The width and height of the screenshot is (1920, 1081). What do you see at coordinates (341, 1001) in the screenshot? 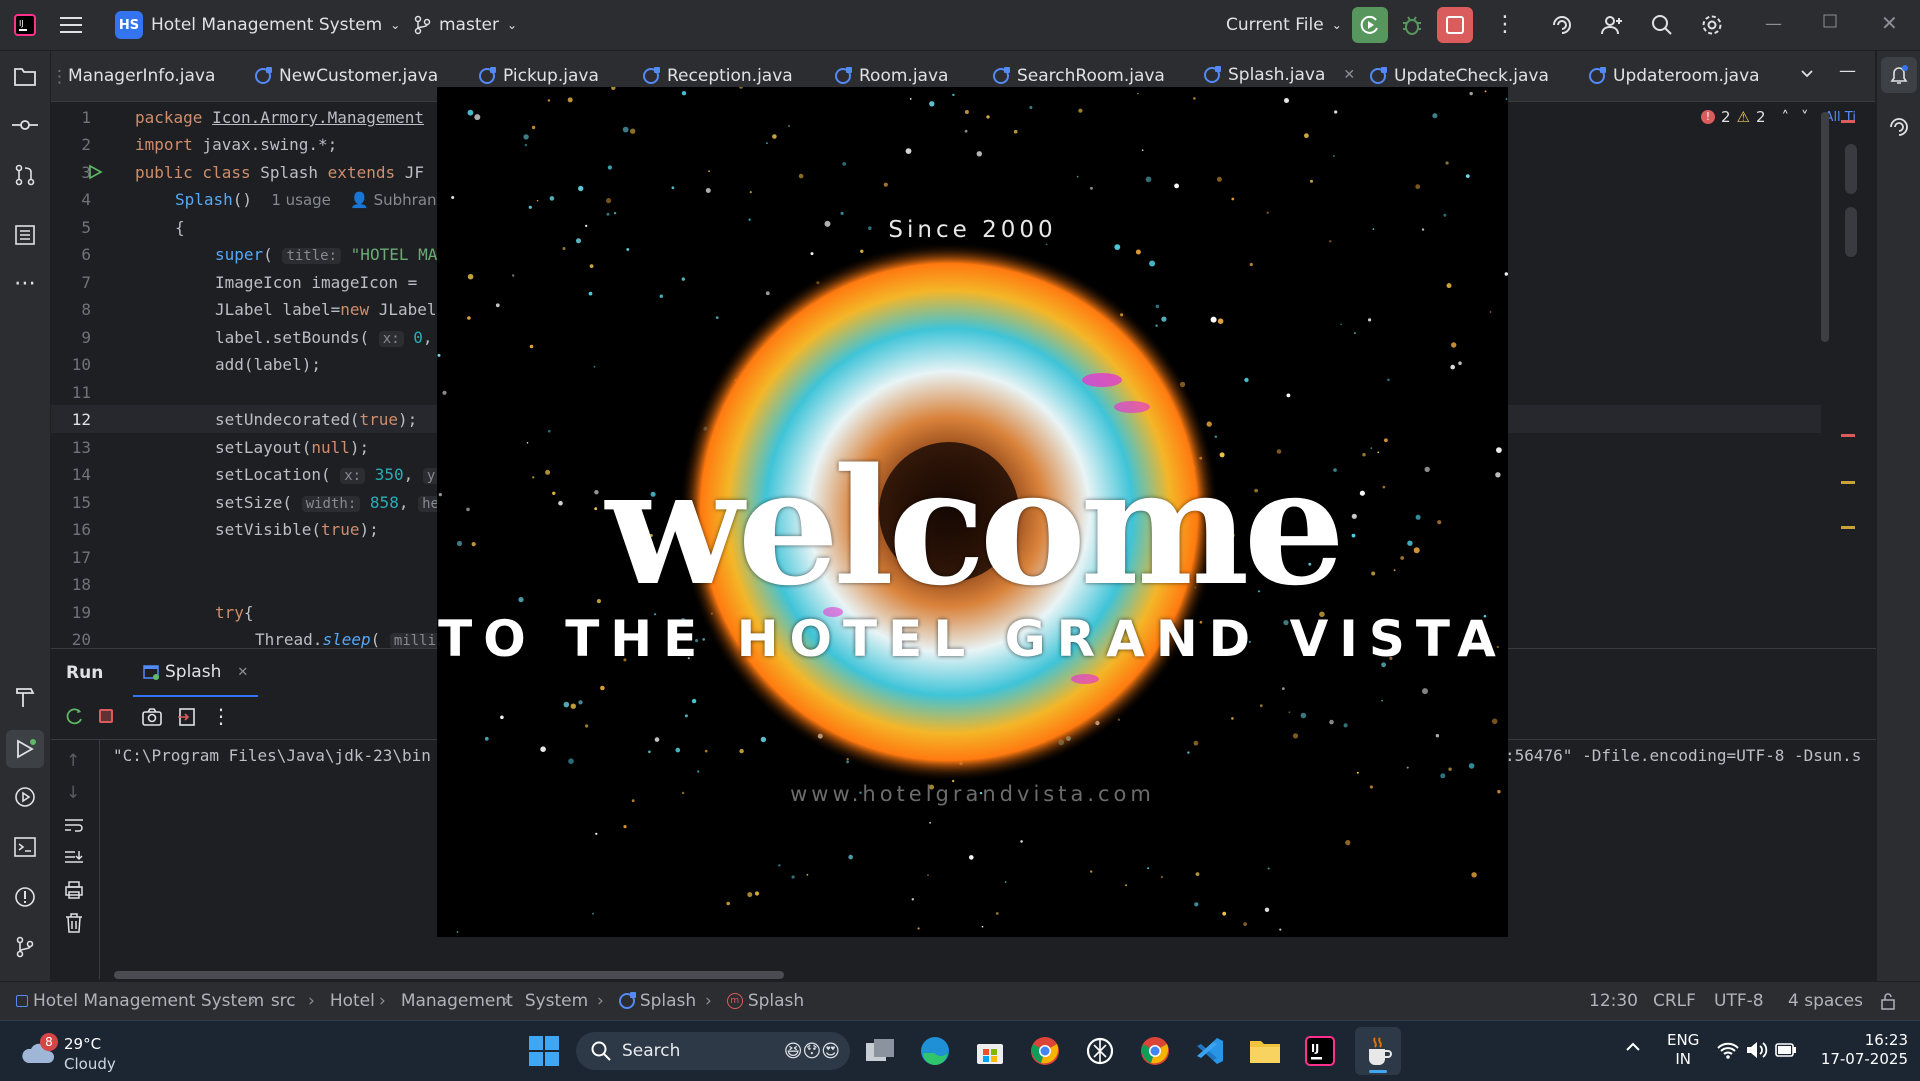
I see `breadcrumb-hotel: › Hotel` at bounding box center [341, 1001].